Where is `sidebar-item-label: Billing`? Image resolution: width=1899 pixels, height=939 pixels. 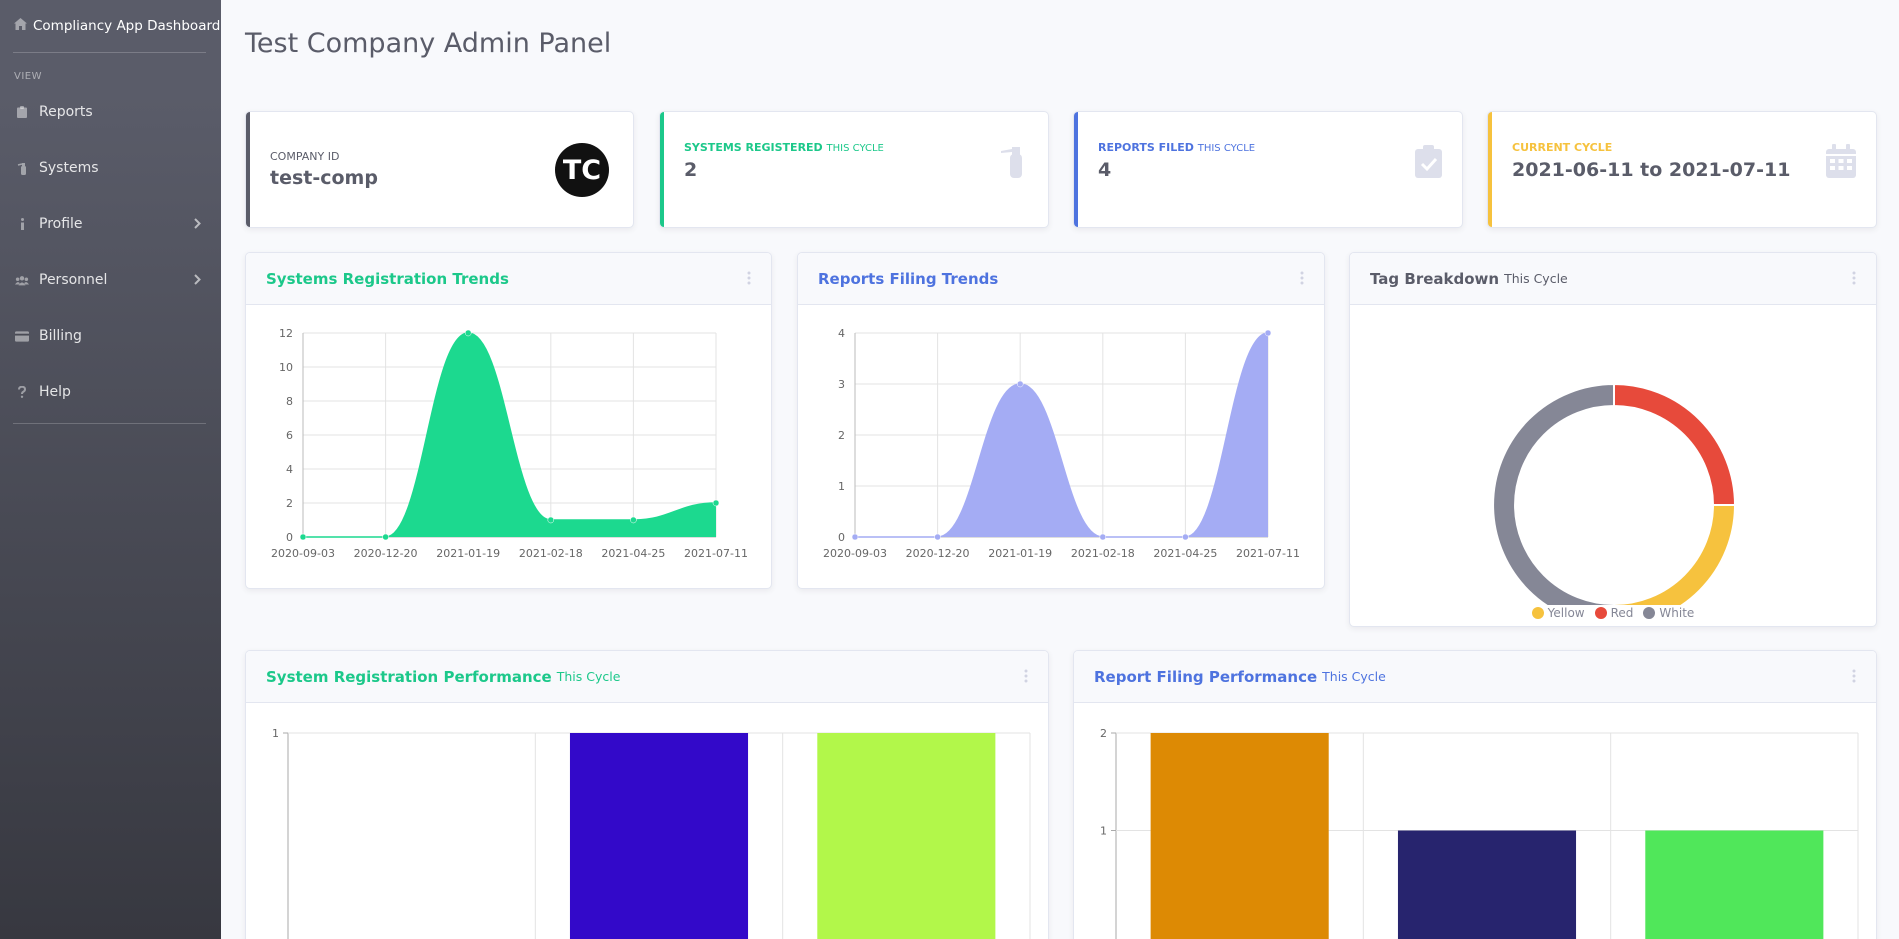
sidebar-item-label: Billing is located at coordinates (60, 336).